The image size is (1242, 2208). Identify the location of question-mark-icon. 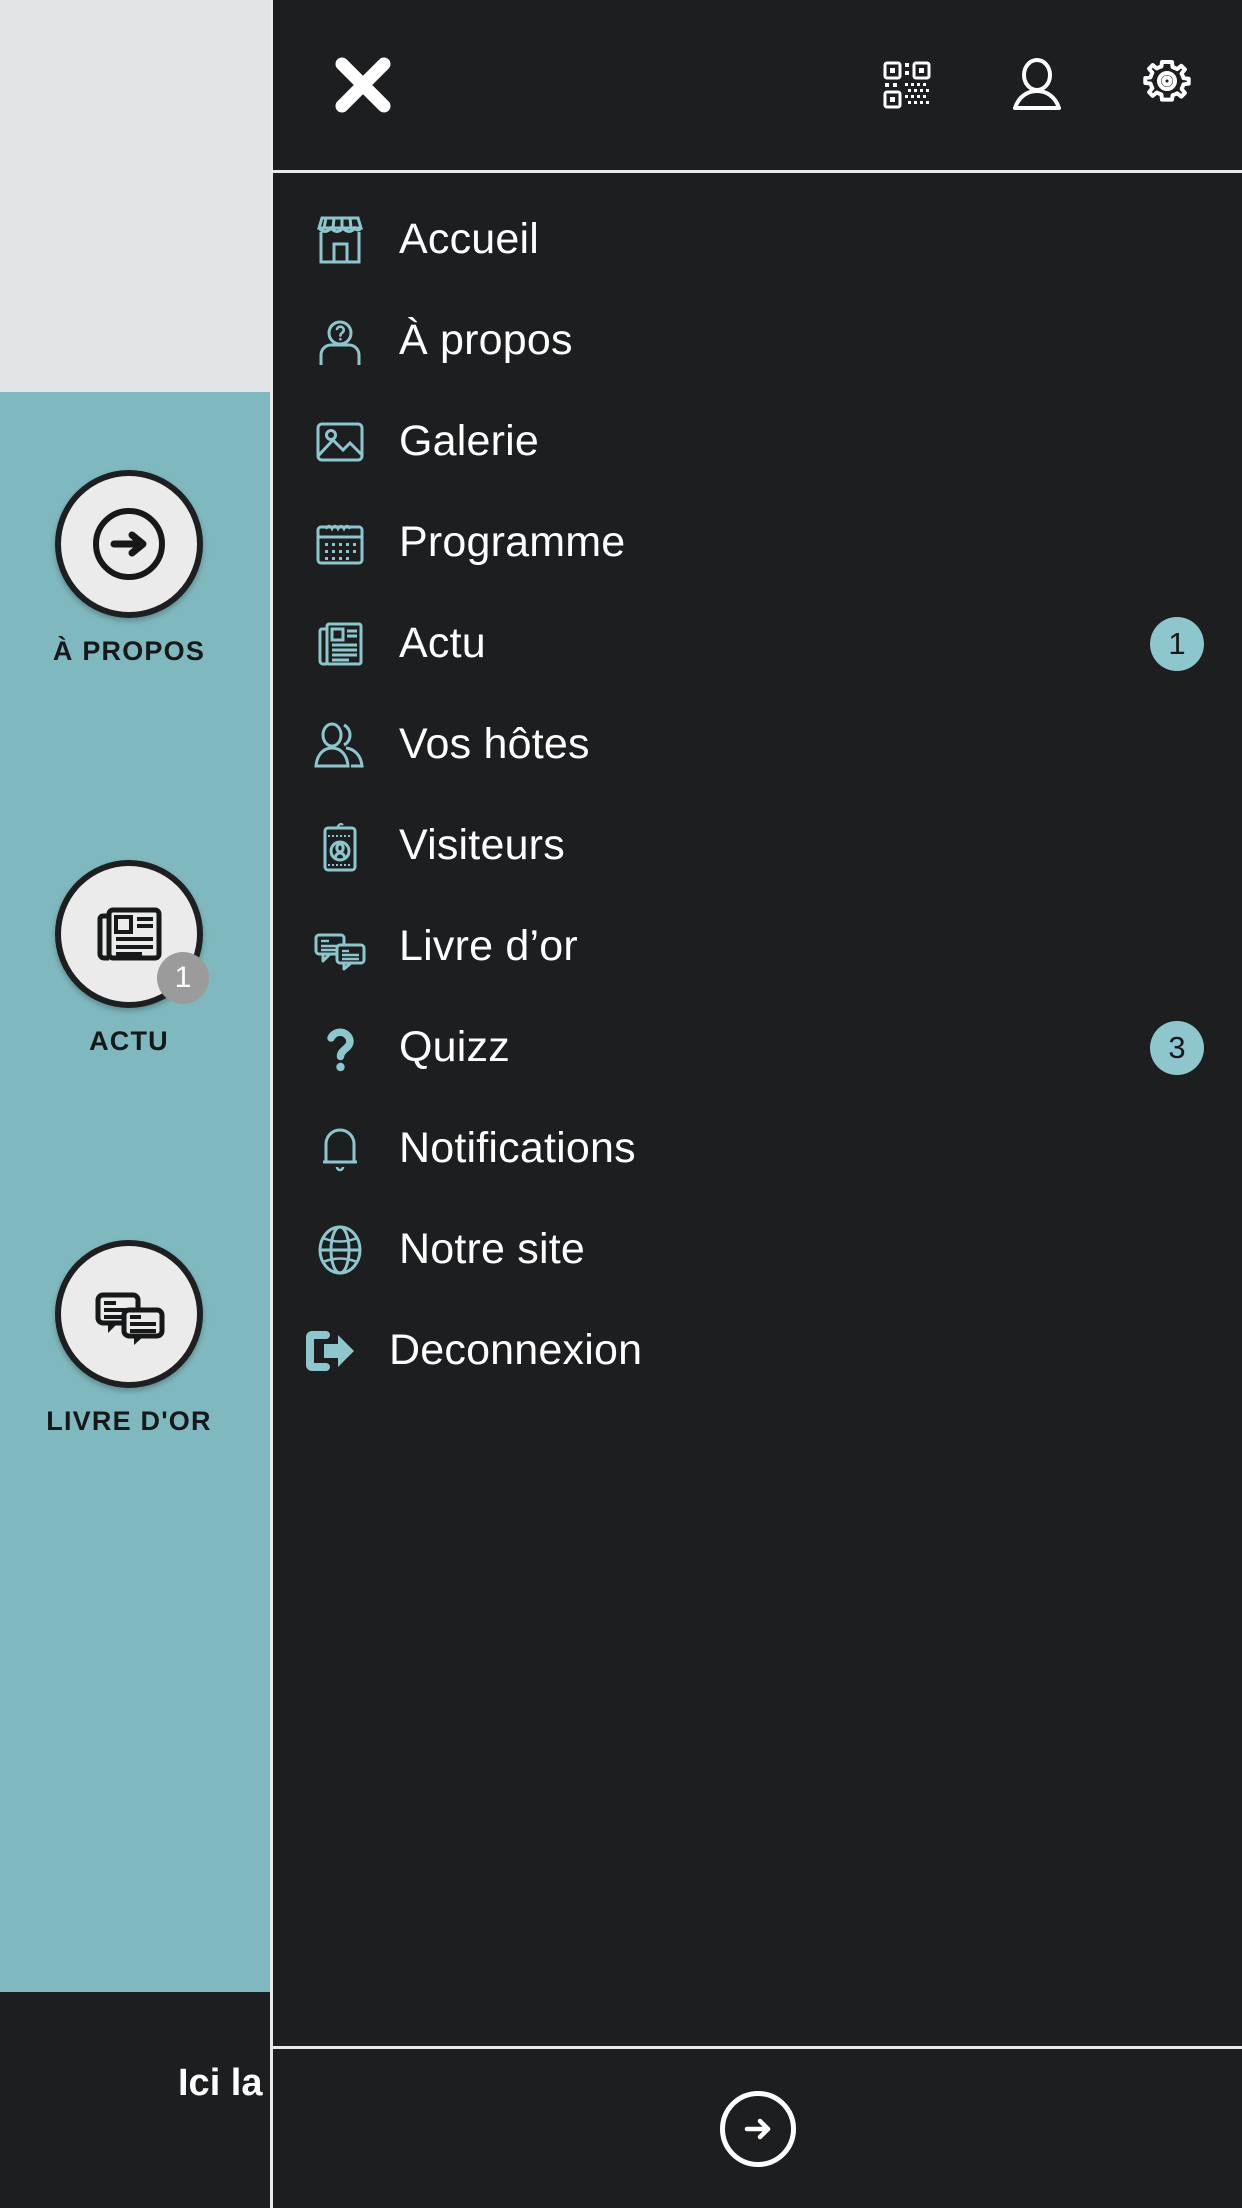
(340, 1048).